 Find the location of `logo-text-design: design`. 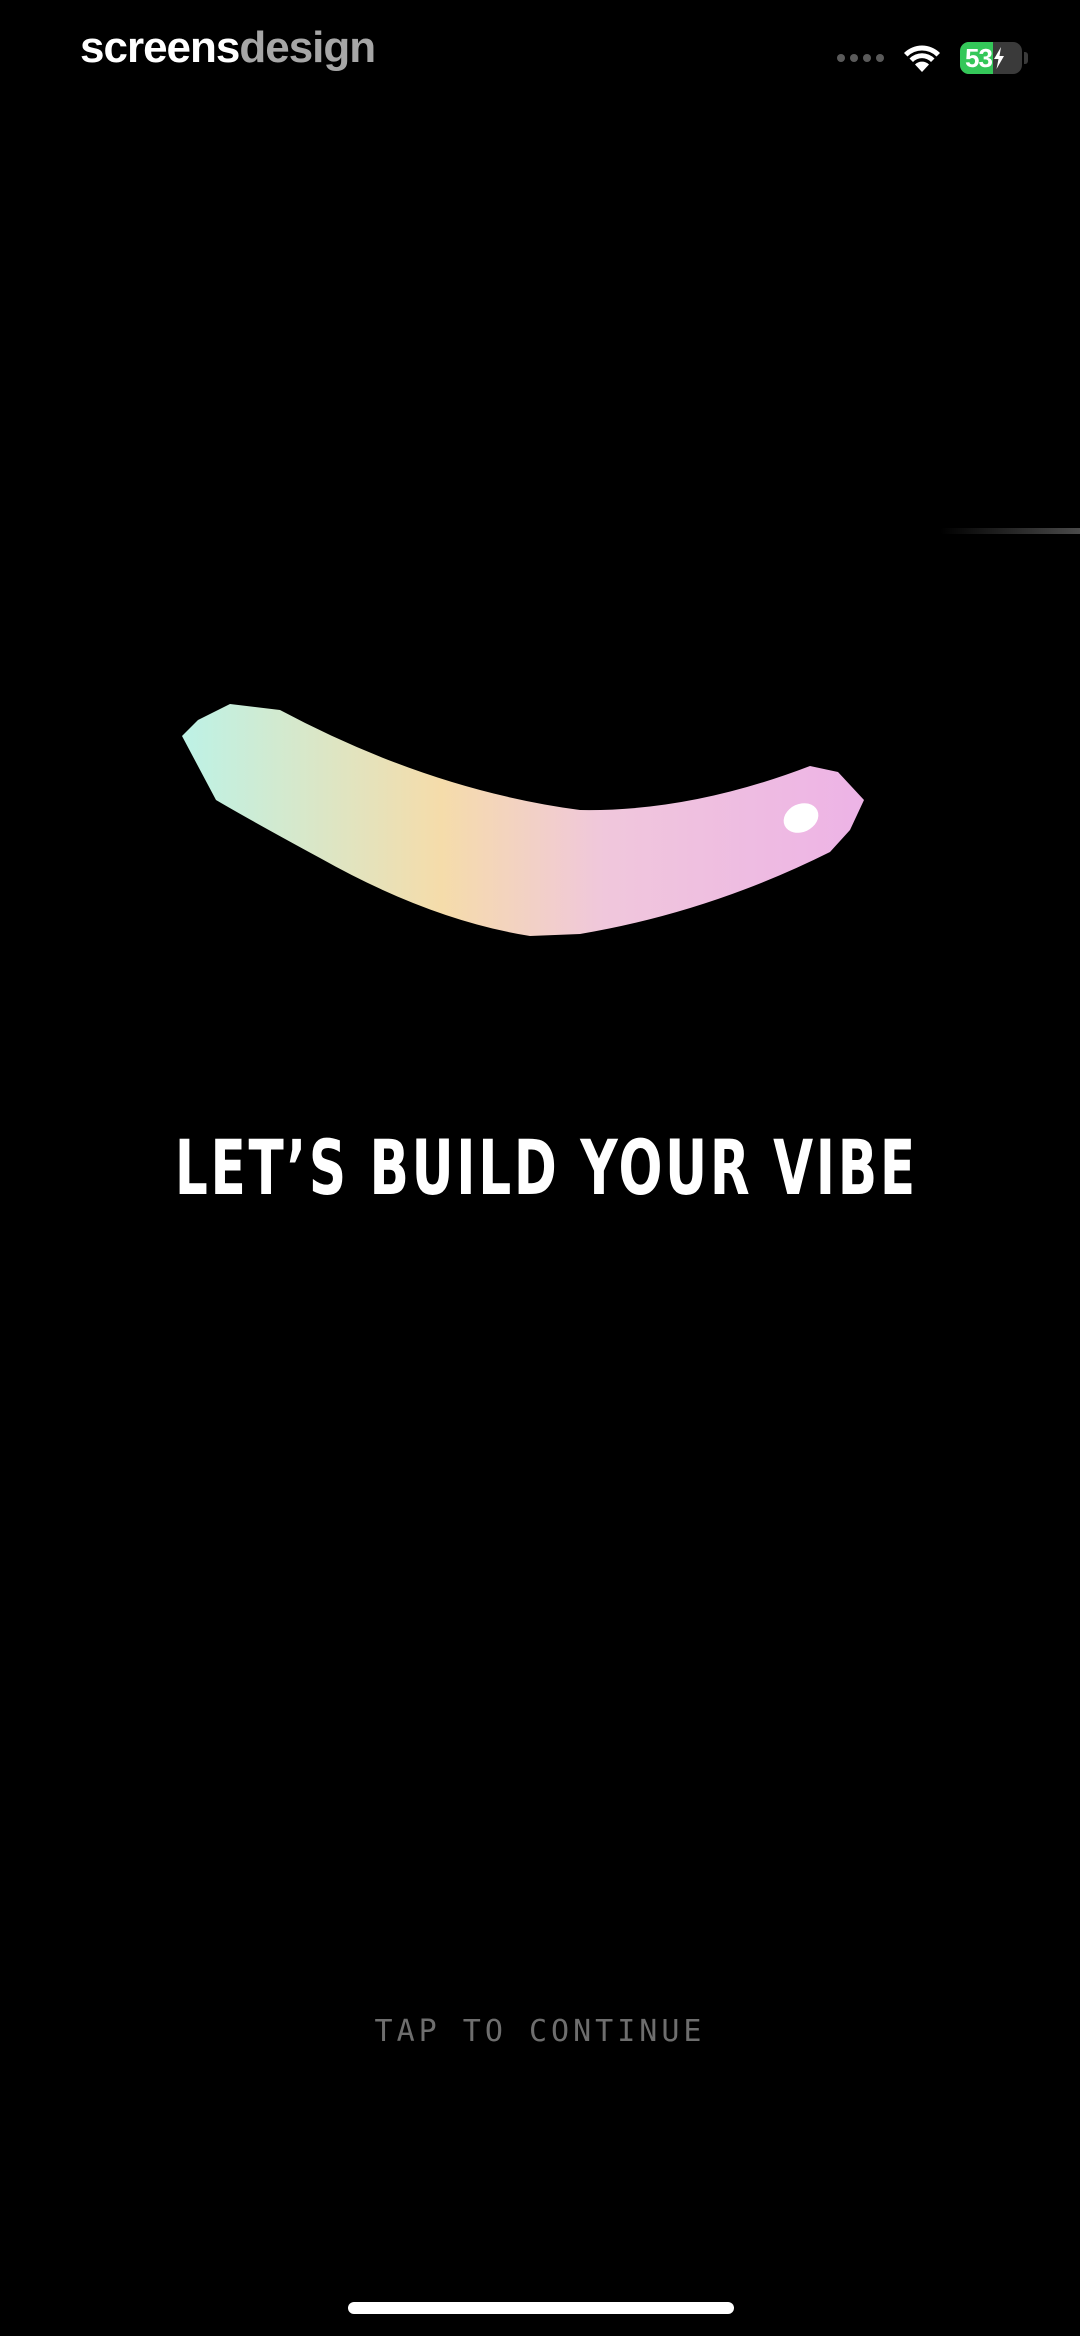

logo-text-design: design is located at coordinates (307, 47).